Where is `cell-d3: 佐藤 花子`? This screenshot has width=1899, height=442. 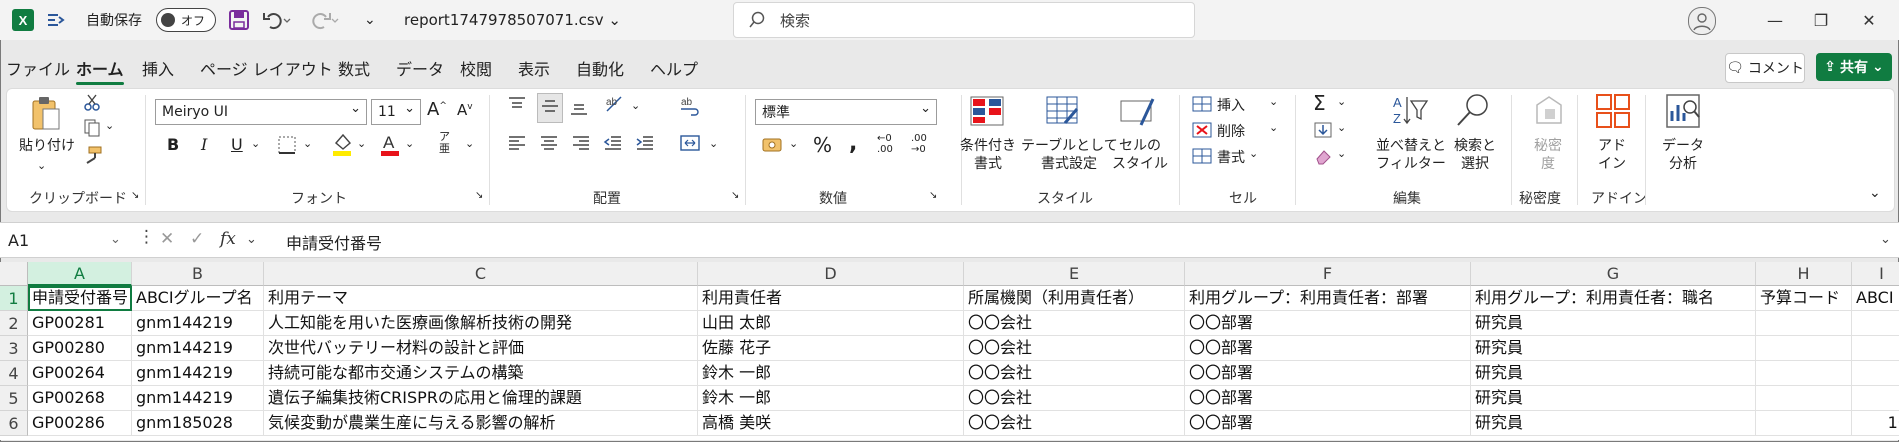
cell-d3: 佐藤 花子 is located at coordinates (831, 348).